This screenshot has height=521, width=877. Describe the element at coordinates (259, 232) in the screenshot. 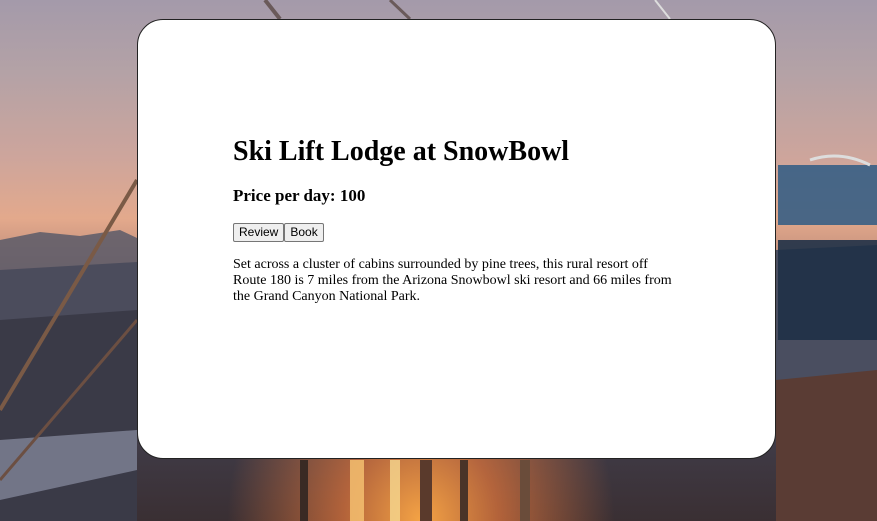

I see `review-button: Review` at that location.